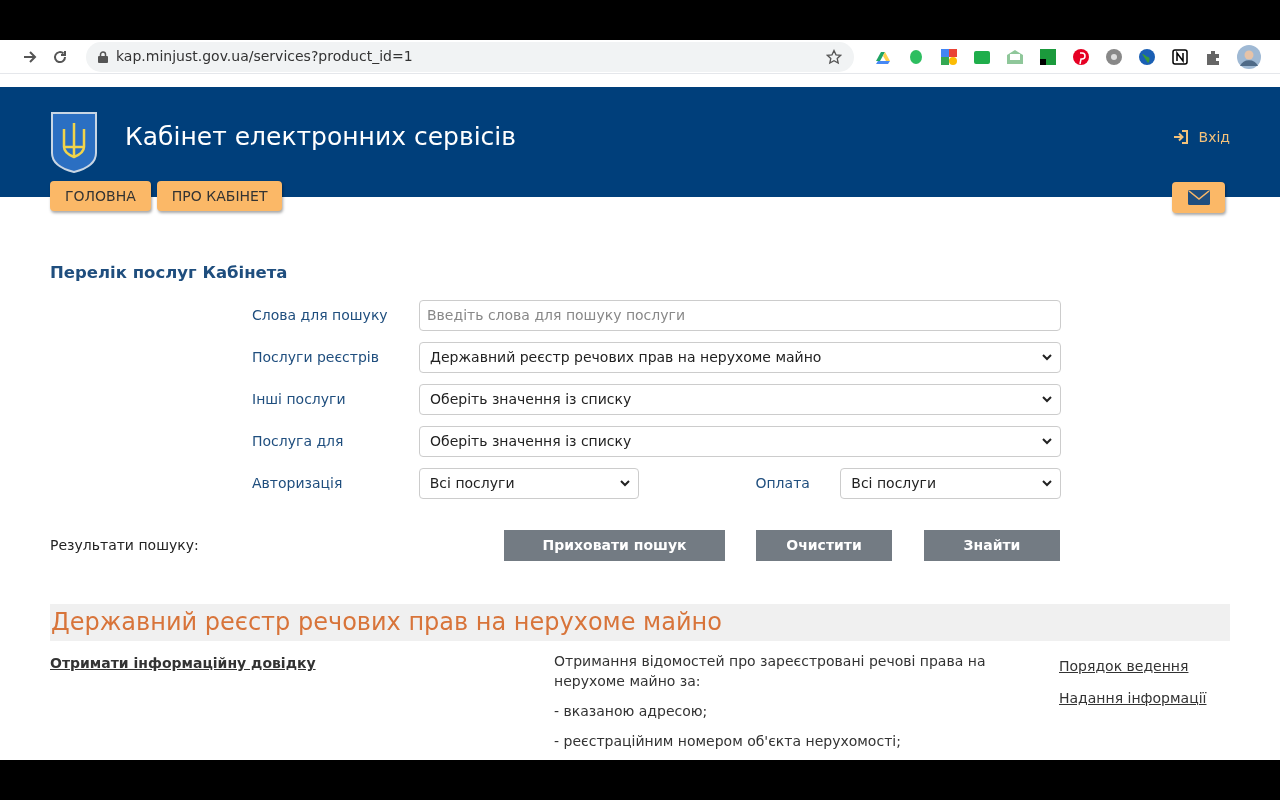 The height and width of the screenshot is (800, 1280). Describe the element at coordinates (30, 56) in the screenshot. I see `forward-icon` at that location.